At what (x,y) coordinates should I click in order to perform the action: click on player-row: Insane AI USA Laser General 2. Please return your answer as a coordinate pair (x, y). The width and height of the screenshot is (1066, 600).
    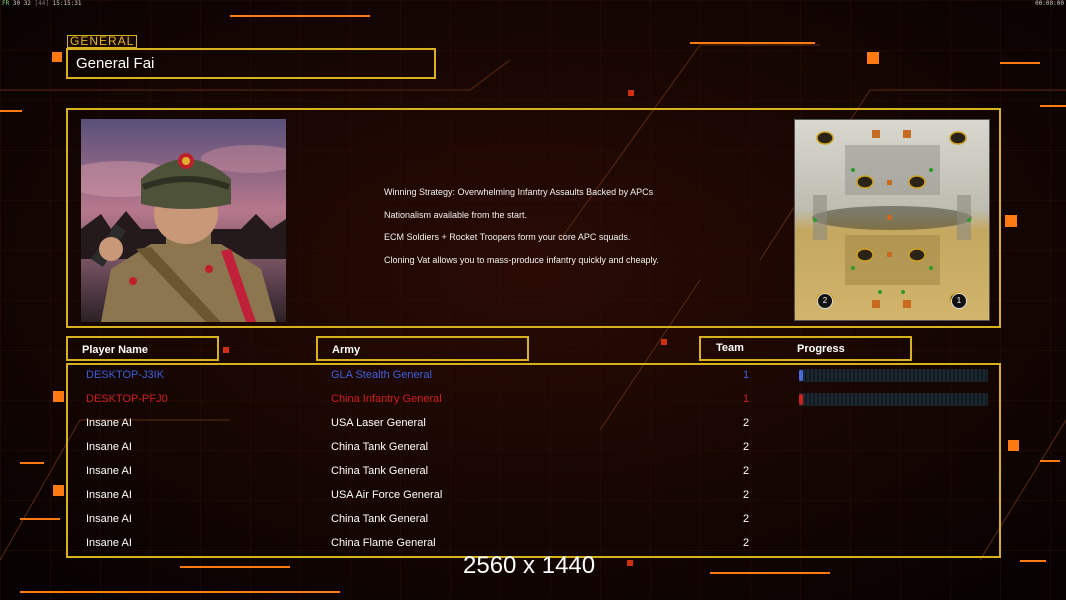
    Looking at the image, I should click on (533, 425).